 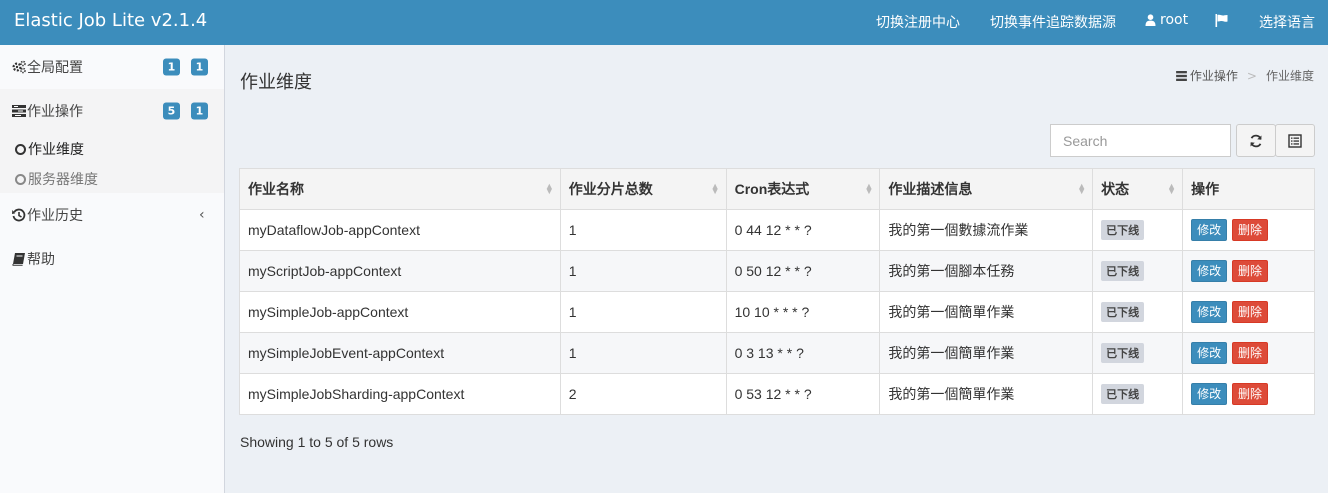 What do you see at coordinates (1214, 75) in the screenshot?
I see `breadcrumb-parent-link: 作业操作` at bounding box center [1214, 75].